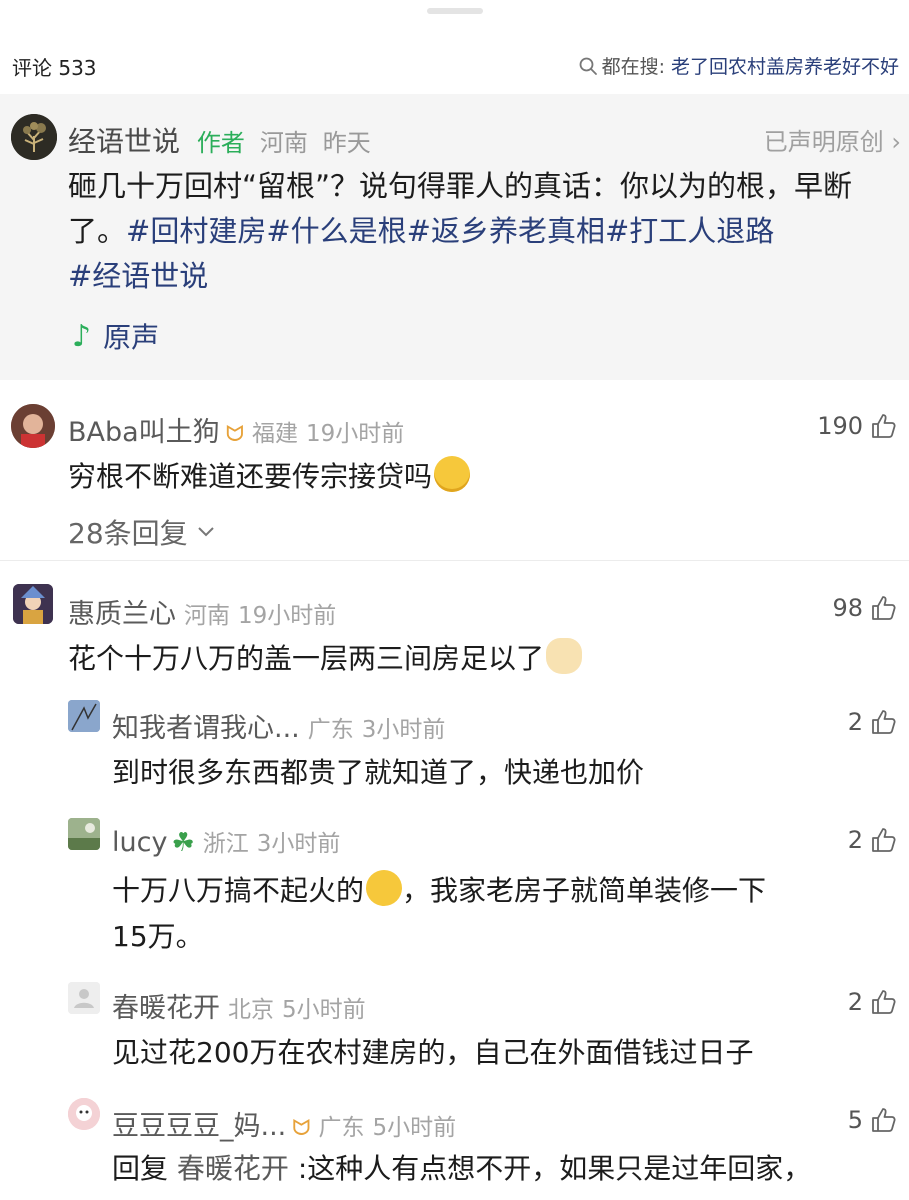 The height and width of the screenshot is (1200, 909). Describe the element at coordinates (196, 231) in the screenshot. I see `hashtag: #回村建房` at that location.